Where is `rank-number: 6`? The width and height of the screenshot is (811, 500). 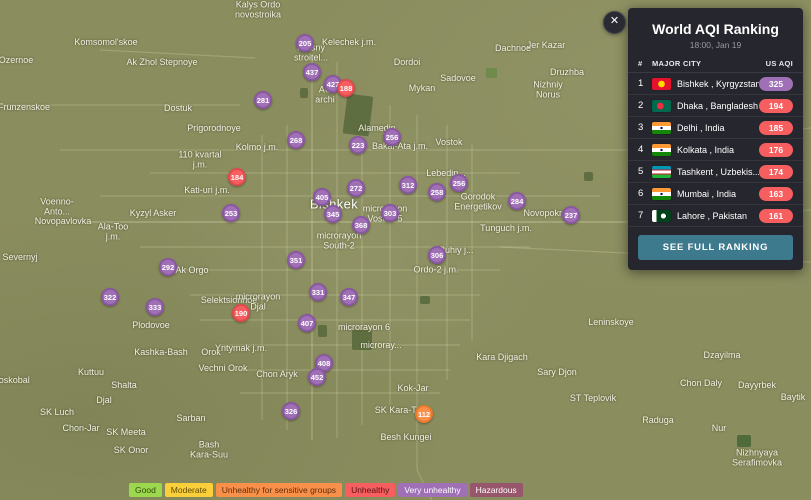
rank-number: 6 is located at coordinates (641, 193).